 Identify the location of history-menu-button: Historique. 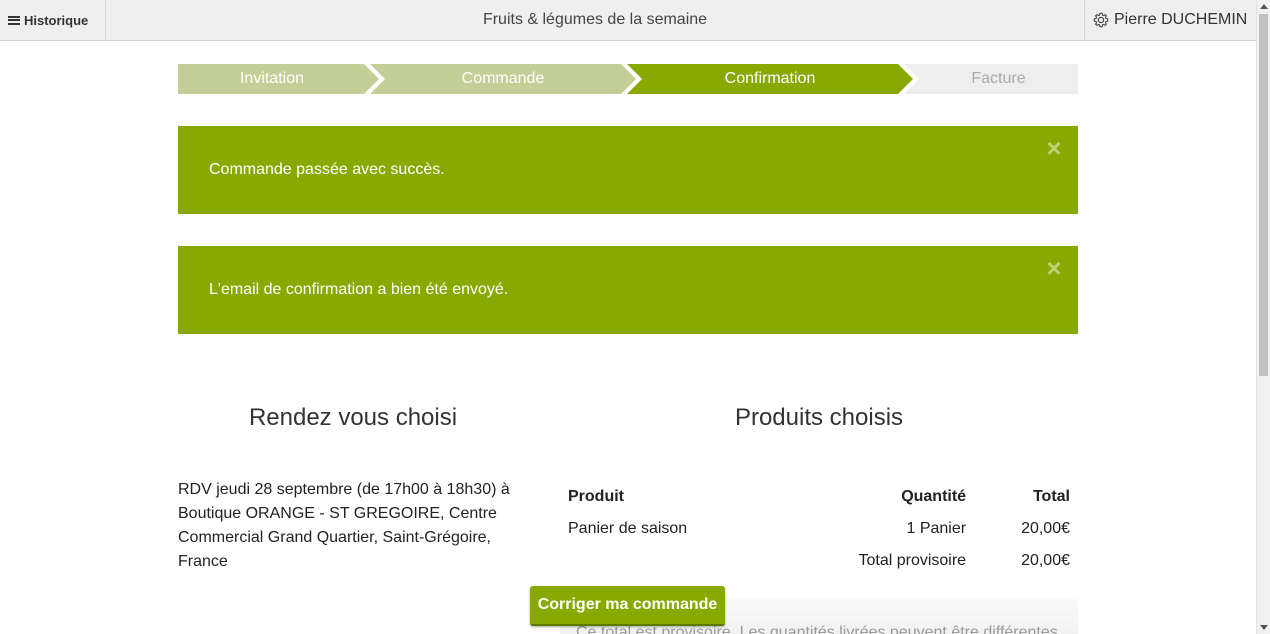
(53, 20).